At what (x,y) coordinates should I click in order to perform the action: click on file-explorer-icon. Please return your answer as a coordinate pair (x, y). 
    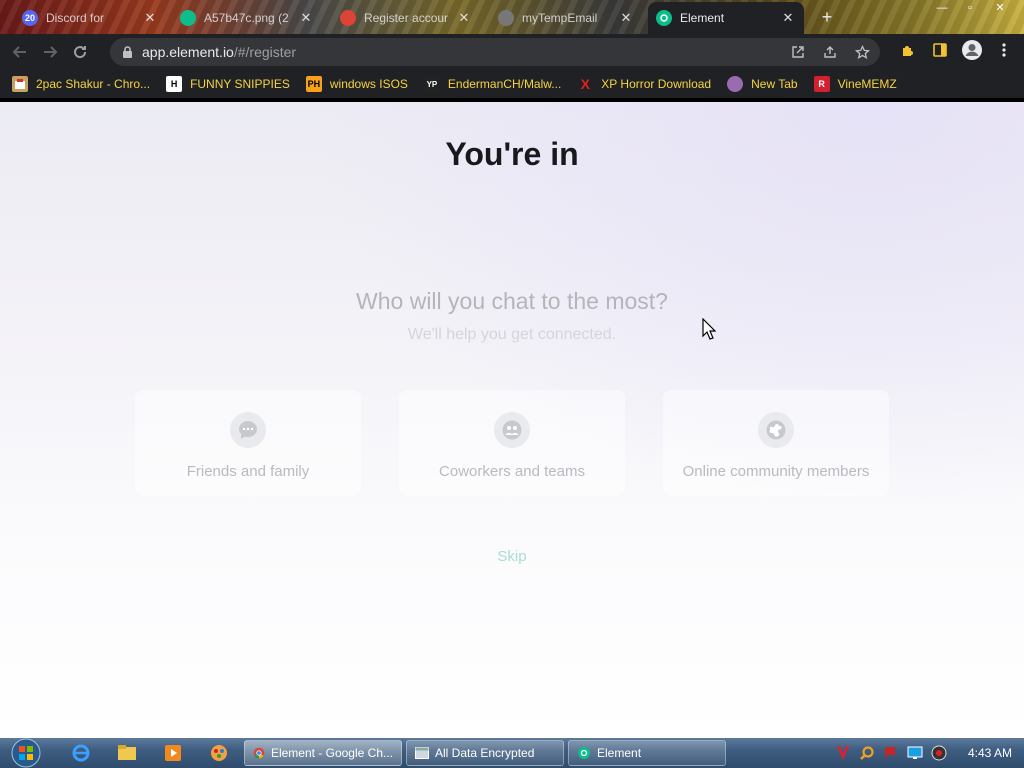
    Looking at the image, I should click on (127, 753).